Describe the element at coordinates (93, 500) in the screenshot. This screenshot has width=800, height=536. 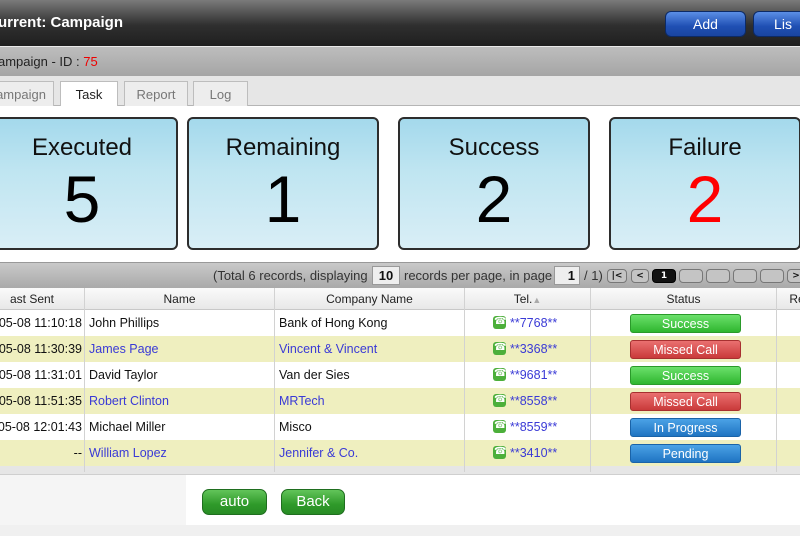
I see `footer-left-panel` at that location.